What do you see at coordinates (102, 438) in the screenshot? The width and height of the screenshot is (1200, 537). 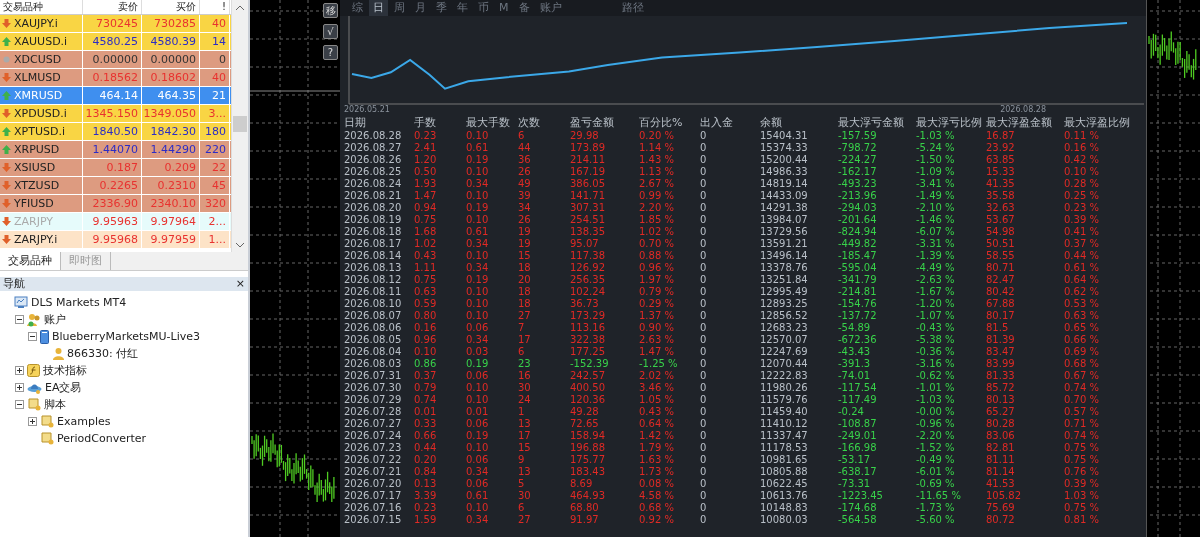 I see `tree-item: PeriodConverter` at bounding box center [102, 438].